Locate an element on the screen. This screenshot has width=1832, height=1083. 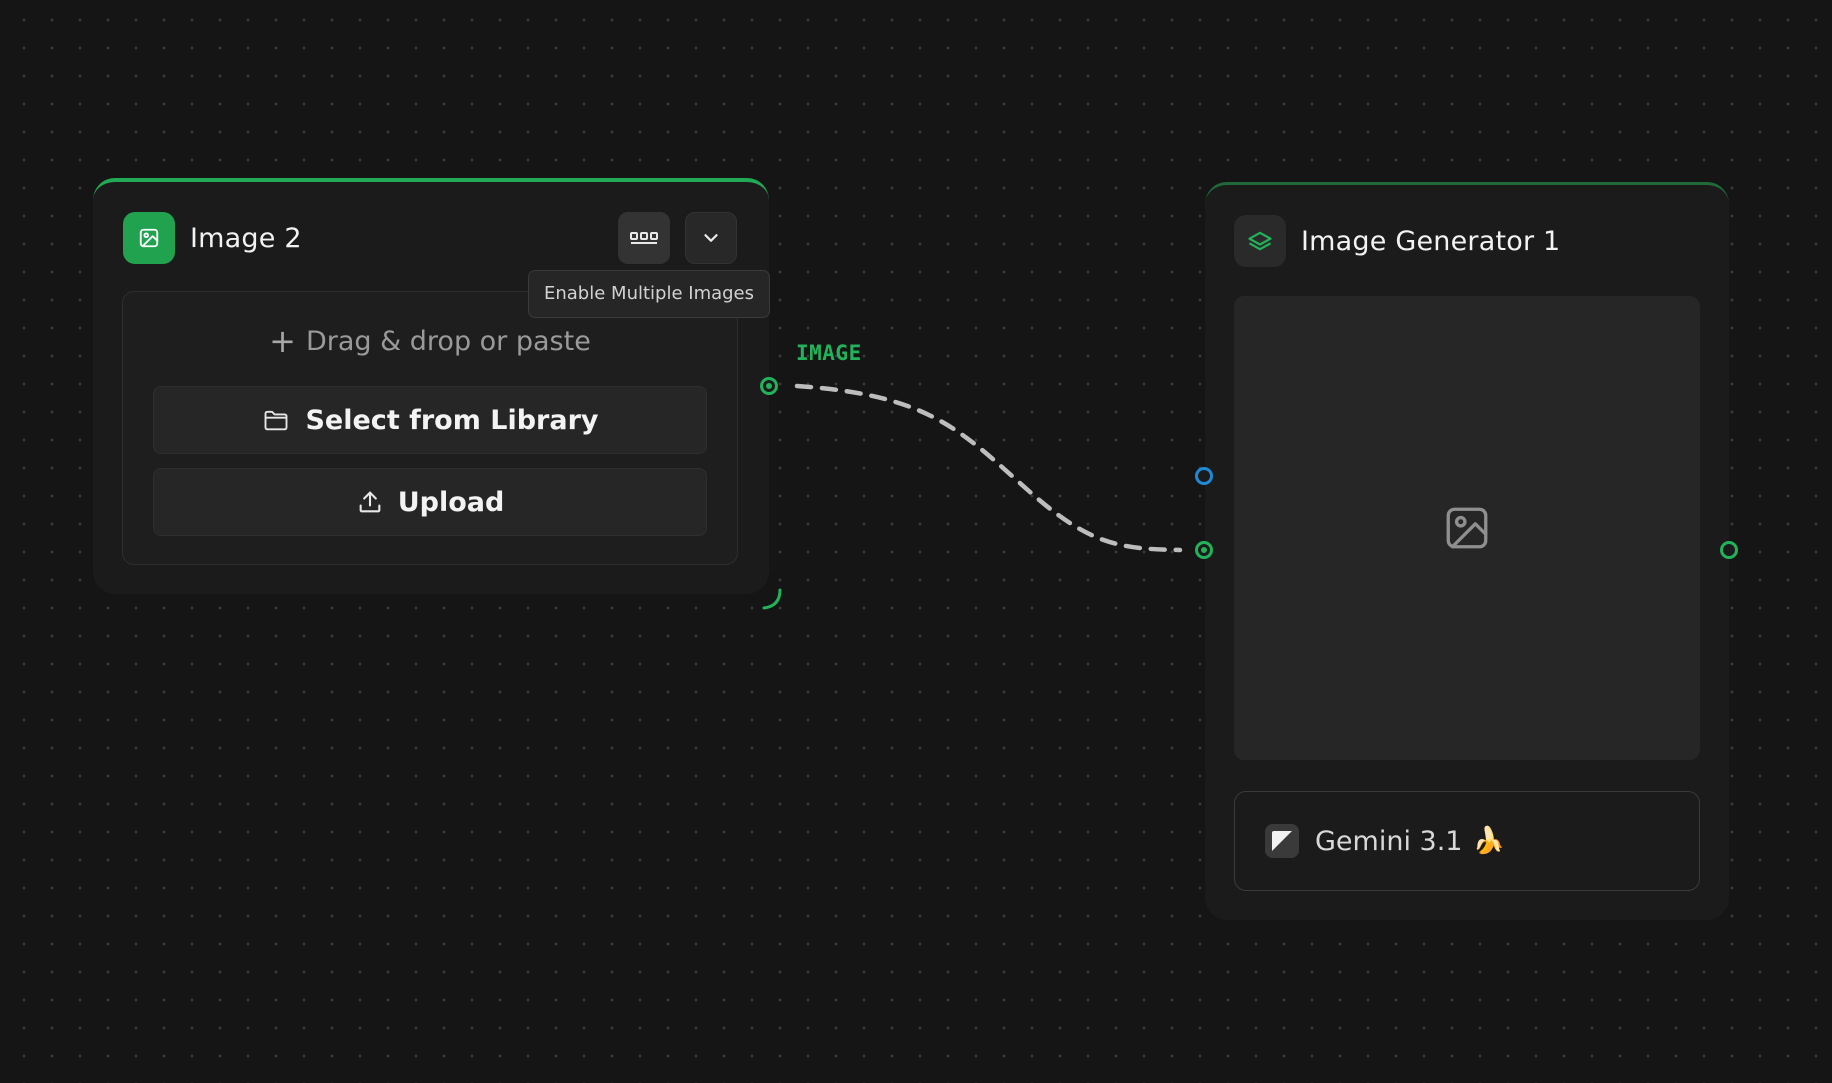
model-label: Gemini 3.1 is located at coordinates (1389, 841).